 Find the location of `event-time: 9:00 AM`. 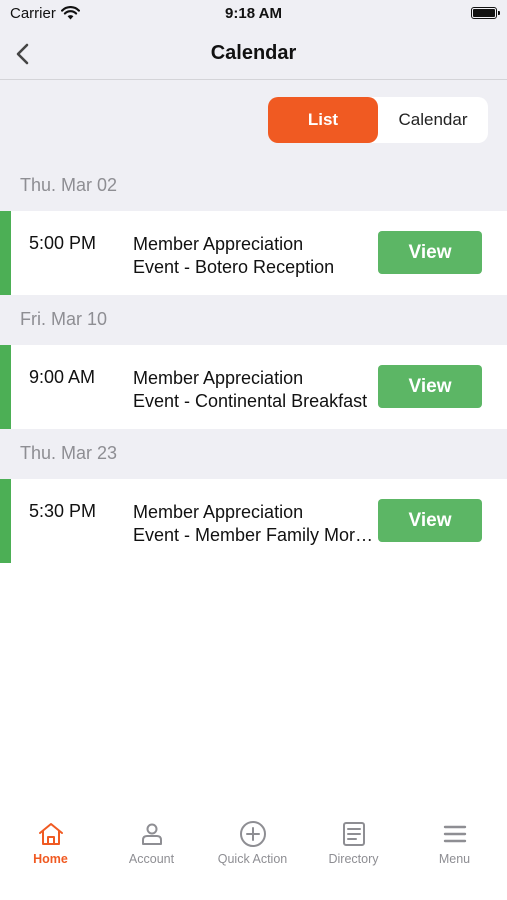

event-time: 9:00 AM is located at coordinates (62, 377).